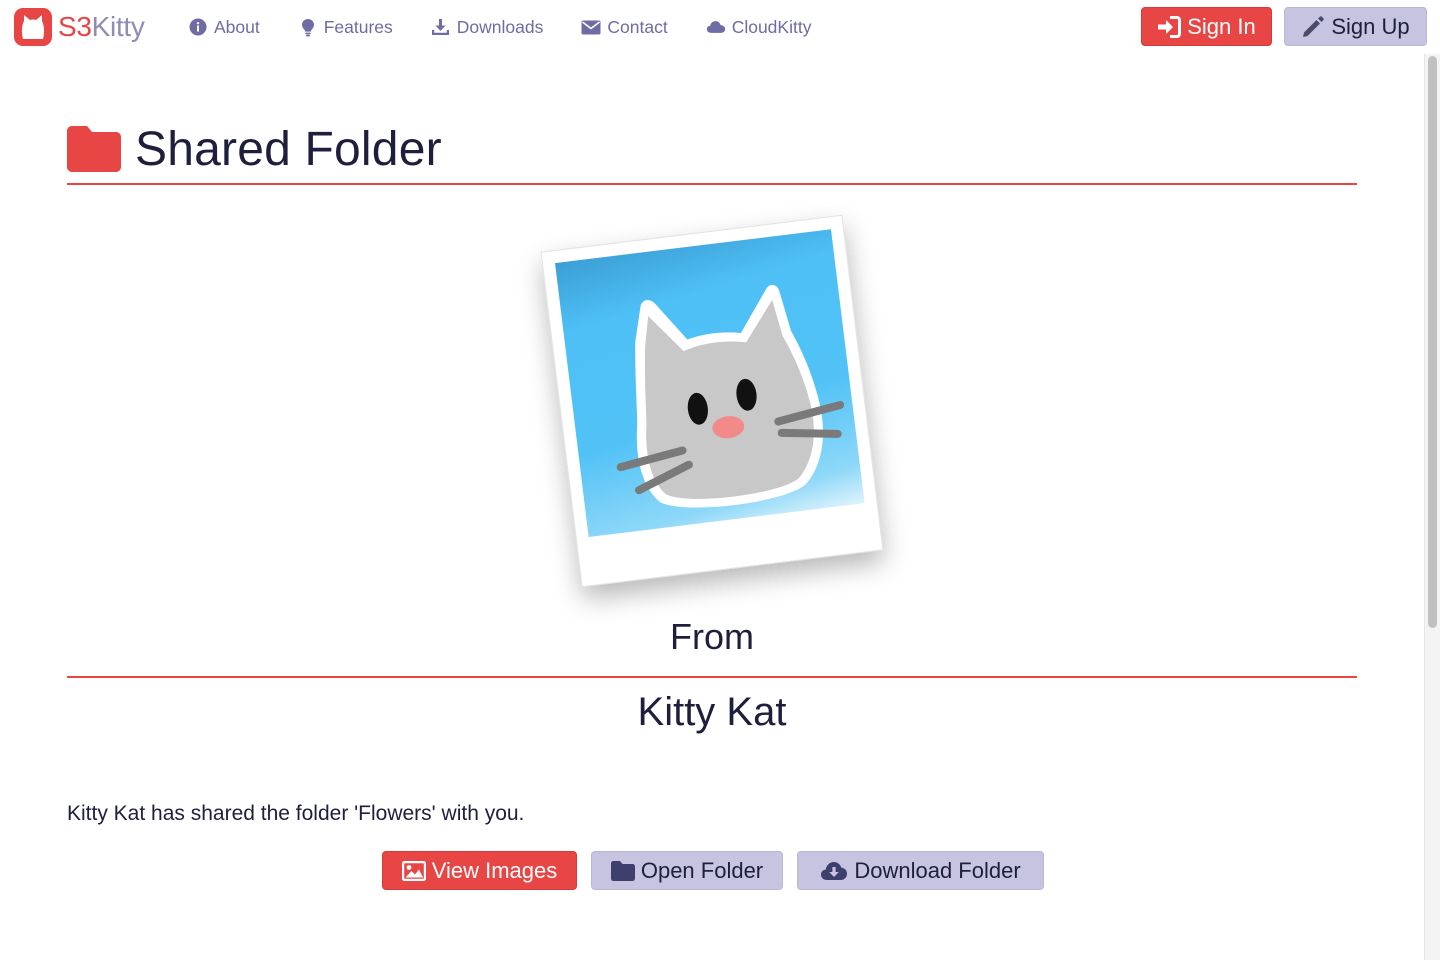 The image size is (1440, 960). Describe the element at coordinates (413, 870) in the screenshot. I see `image-icon` at that location.